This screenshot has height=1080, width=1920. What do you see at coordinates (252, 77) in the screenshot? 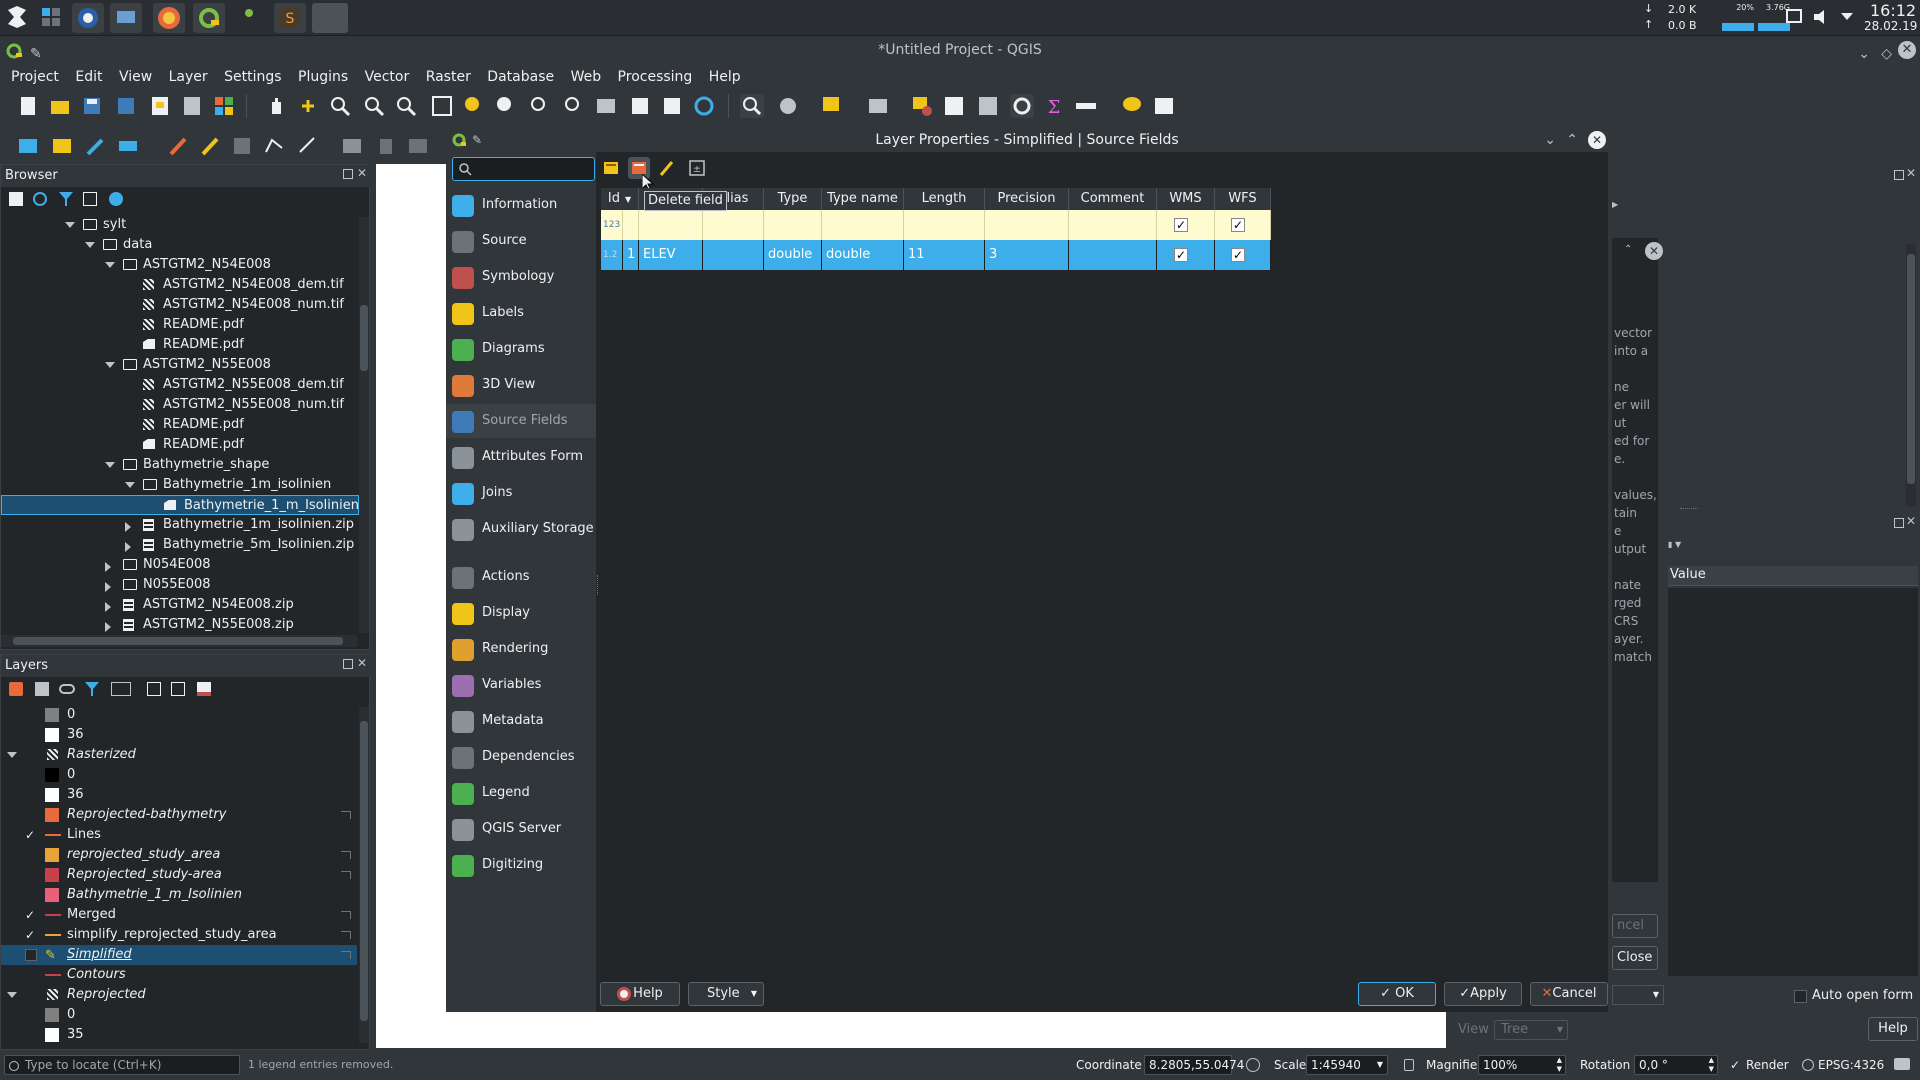
I see `menu-settings: Settings` at bounding box center [252, 77].